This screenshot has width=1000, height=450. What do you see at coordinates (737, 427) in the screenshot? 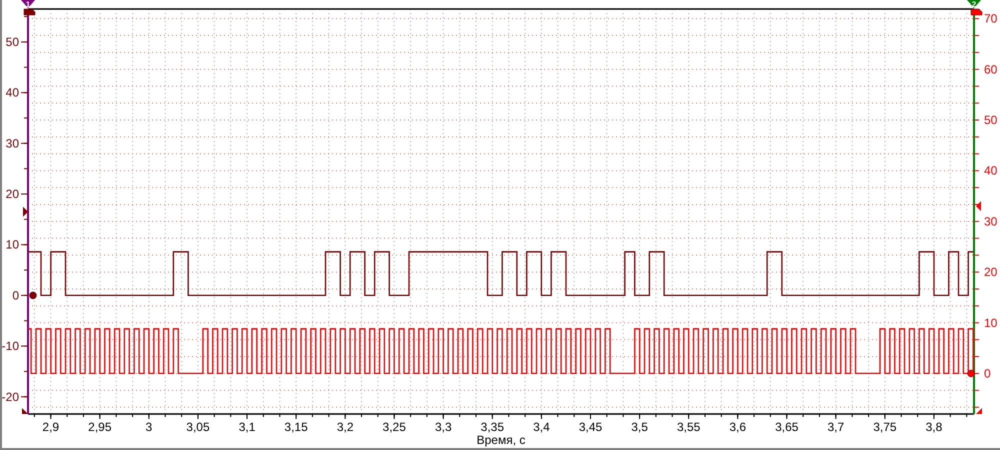
I see `axis-tick-label: 3,6` at bounding box center [737, 427].